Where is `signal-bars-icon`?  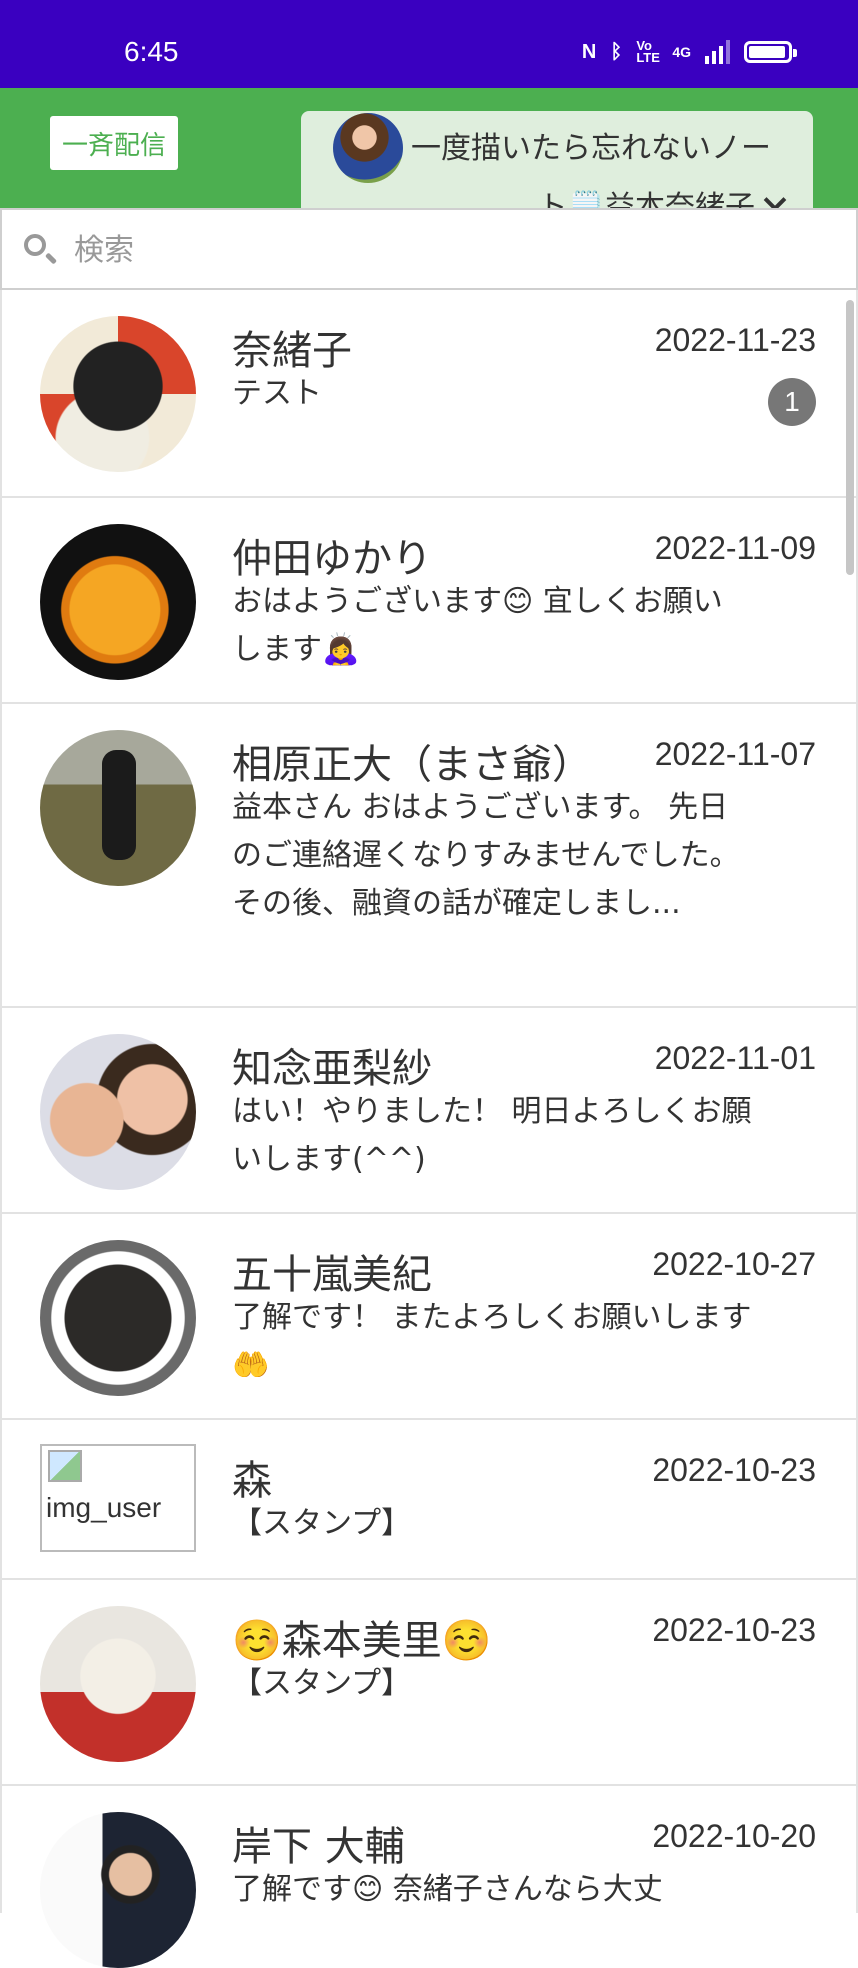 signal-bars-icon is located at coordinates (717, 52).